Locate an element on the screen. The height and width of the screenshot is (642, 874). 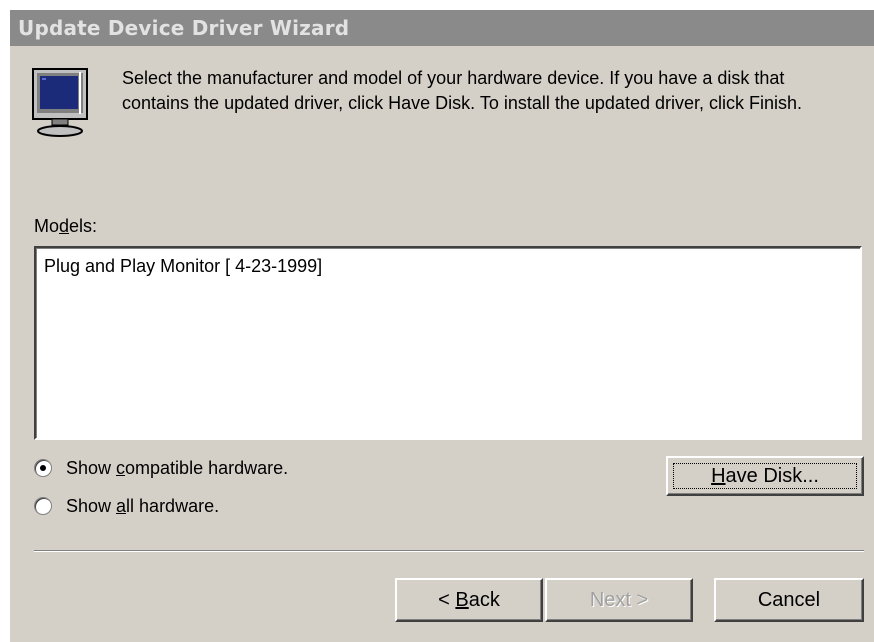
back-button: < Back is located at coordinates (469, 600).